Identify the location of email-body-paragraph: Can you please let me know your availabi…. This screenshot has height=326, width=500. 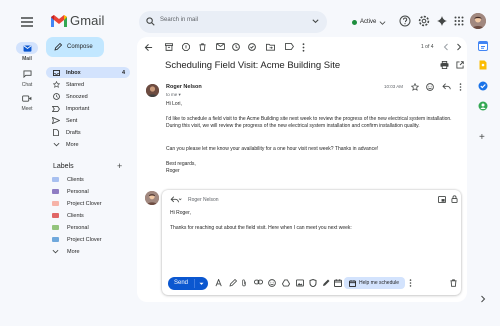
(272, 149).